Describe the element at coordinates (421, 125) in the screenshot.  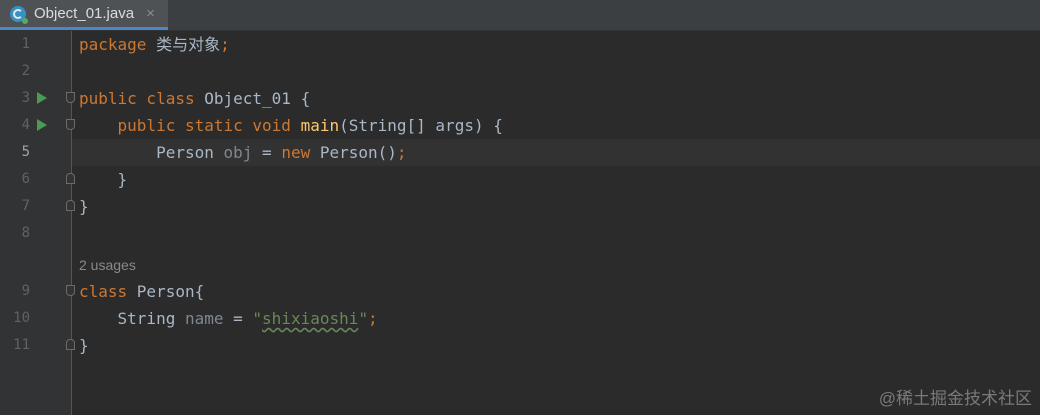
I see `code-token: (String[] args) {` at that location.